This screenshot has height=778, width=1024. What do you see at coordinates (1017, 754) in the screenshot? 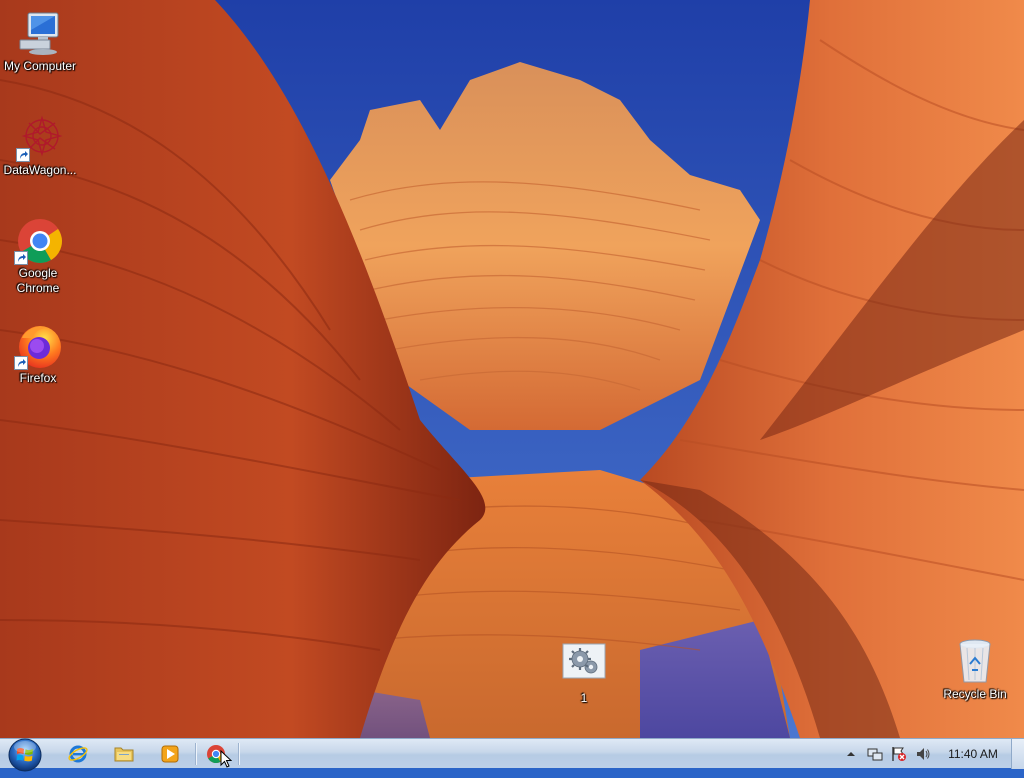
I see `show-desktop-button` at bounding box center [1017, 754].